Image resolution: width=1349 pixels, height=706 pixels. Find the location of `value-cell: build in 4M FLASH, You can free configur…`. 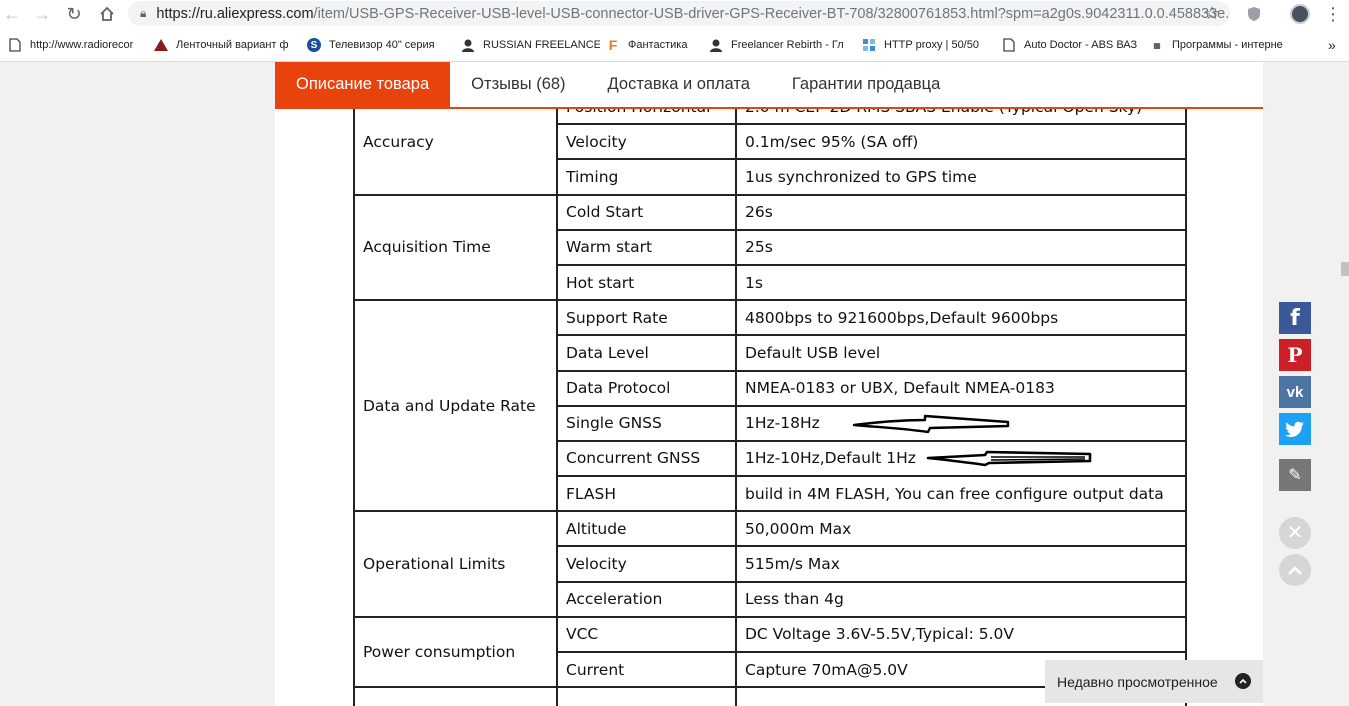

value-cell: build in 4M FLASH, You can free configur… is located at coordinates (961, 494).